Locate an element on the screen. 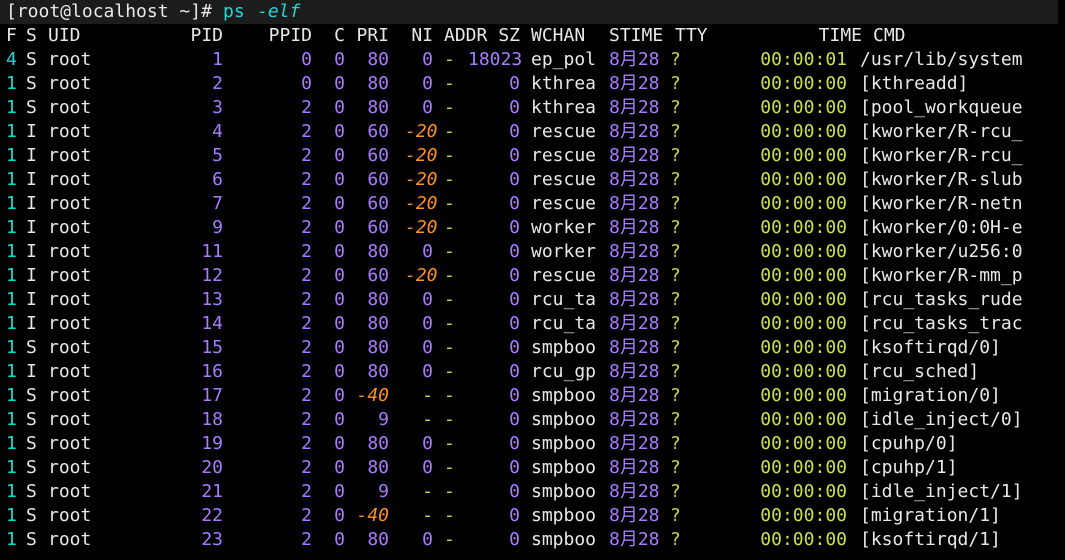  cell-wchan: ep_pol is located at coordinates (564, 59).